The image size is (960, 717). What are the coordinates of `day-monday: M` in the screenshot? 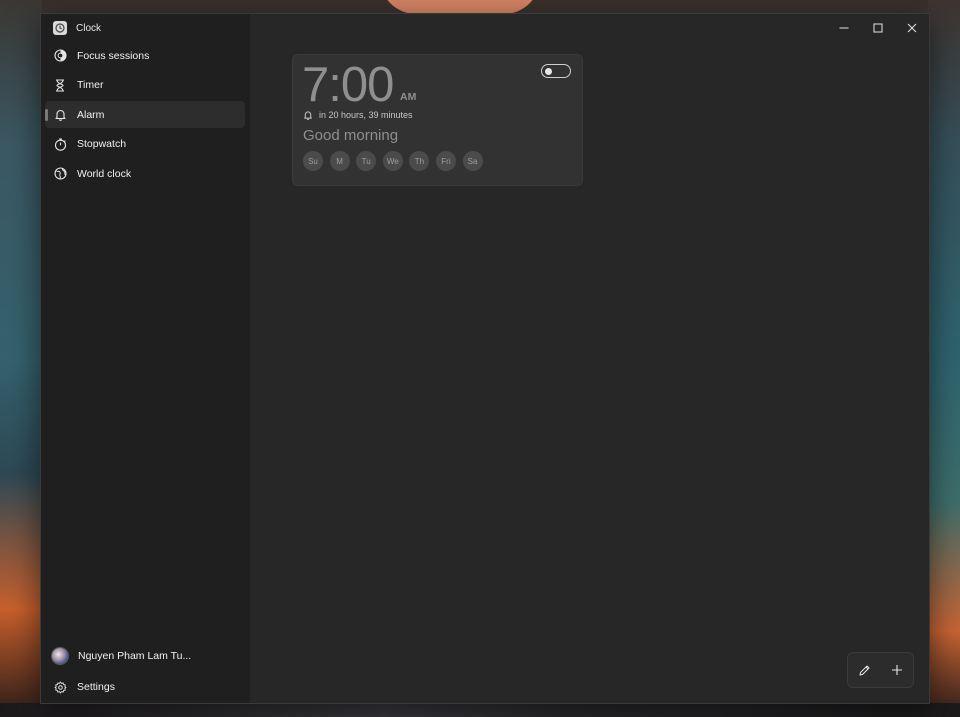 It's located at (339, 161).